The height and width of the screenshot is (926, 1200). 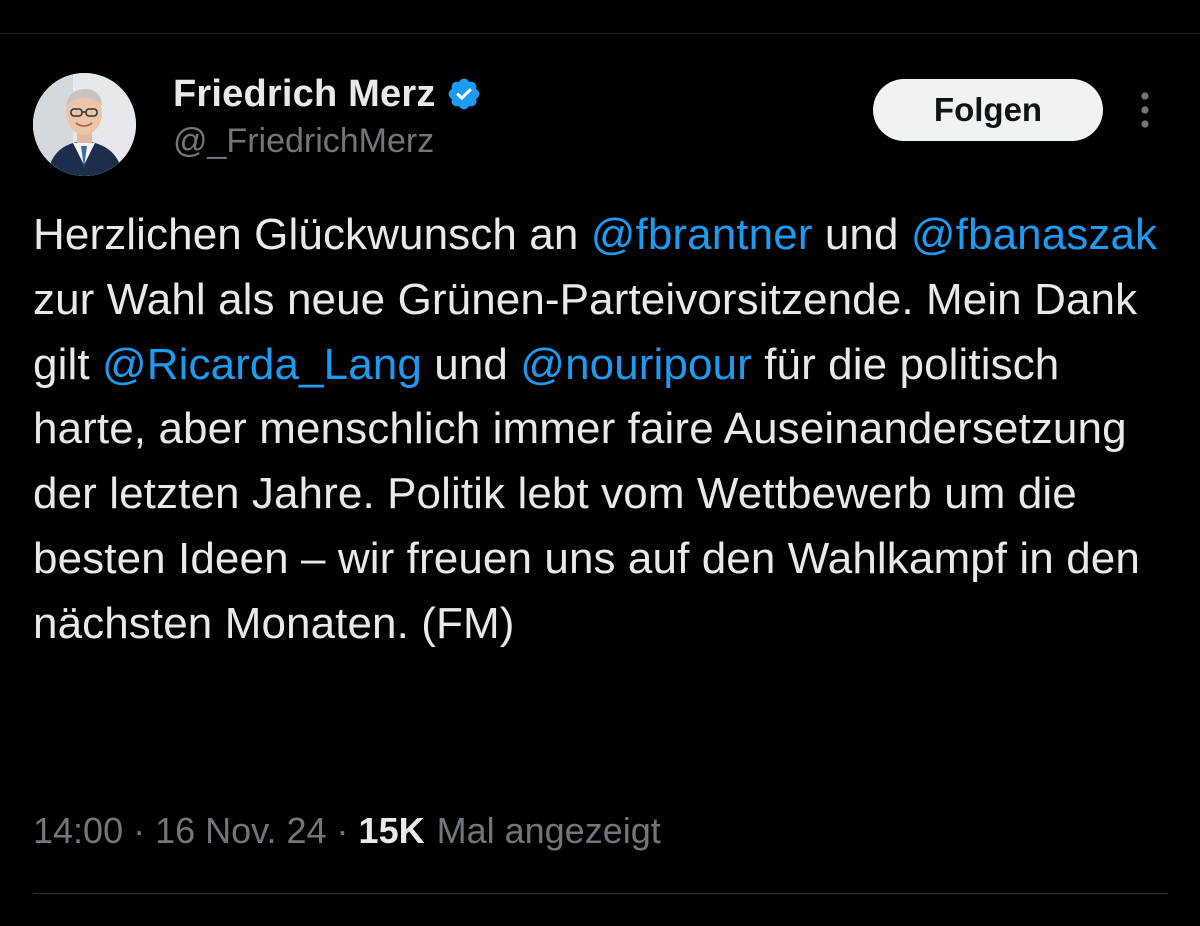 I want to click on follow-button: Folgen, so click(x=988, y=110).